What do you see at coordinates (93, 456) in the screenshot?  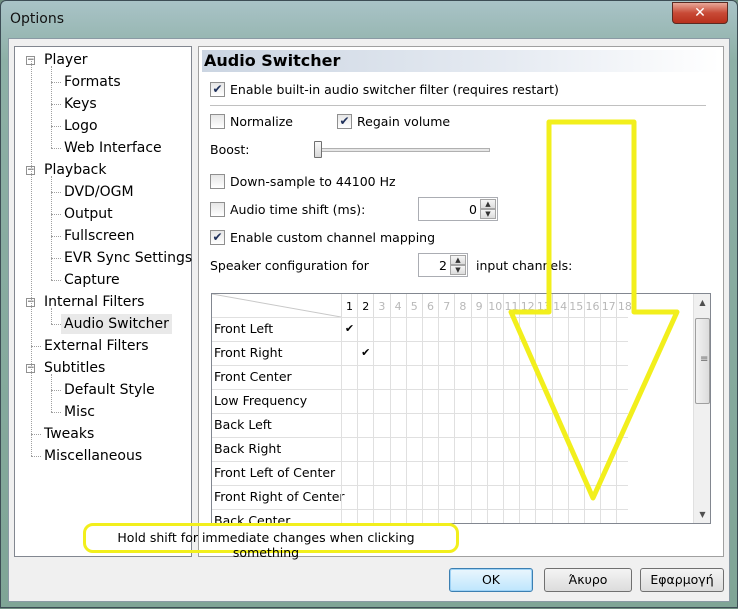 I see `tree-item: Miscellaneous` at bounding box center [93, 456].